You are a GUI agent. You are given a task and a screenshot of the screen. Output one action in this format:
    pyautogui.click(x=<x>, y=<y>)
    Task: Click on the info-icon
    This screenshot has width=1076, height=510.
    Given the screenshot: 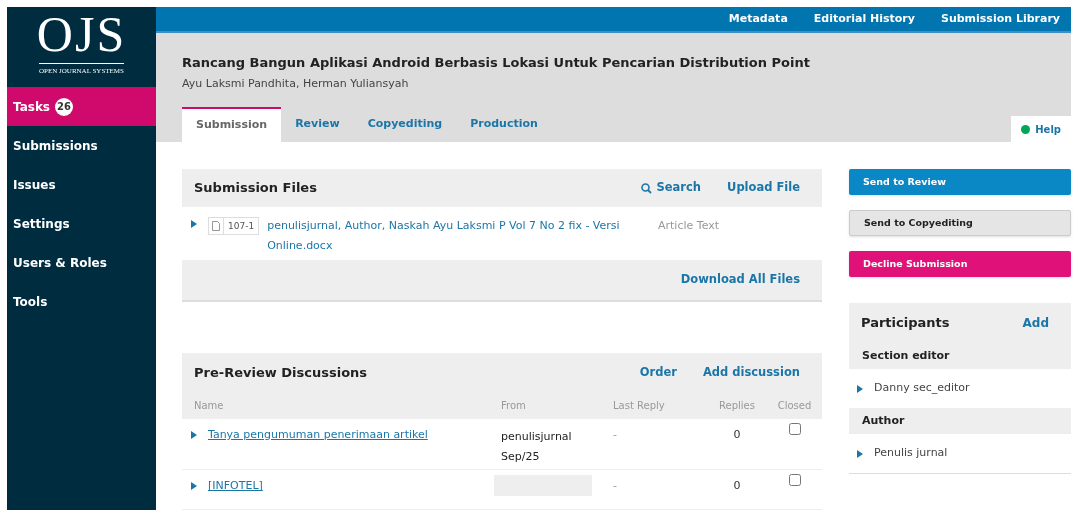 What is the action you would take?
    pyautogui.click(x=1026, y=129)
    